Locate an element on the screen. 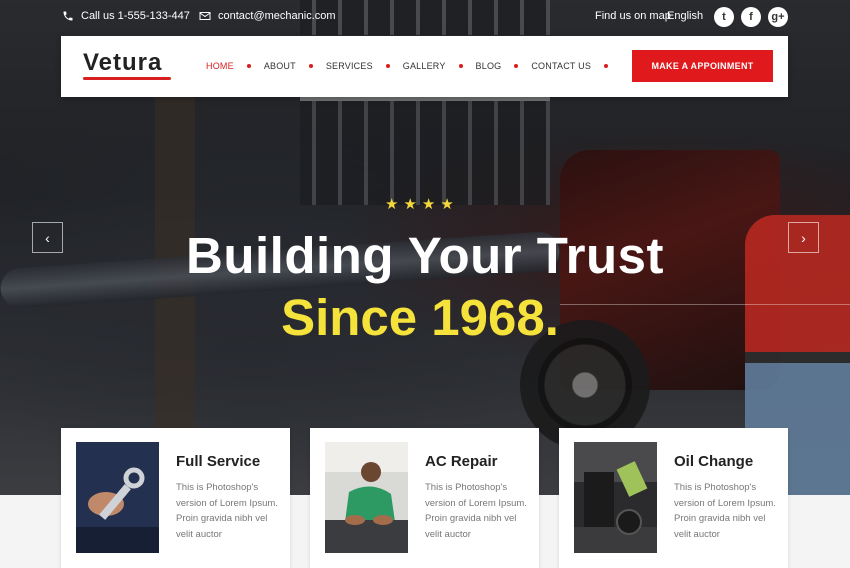 Image resolution: width=850 pixels, height=568 pixels. email-text: contact@mechanic.com is located at coordinates (277, 16).